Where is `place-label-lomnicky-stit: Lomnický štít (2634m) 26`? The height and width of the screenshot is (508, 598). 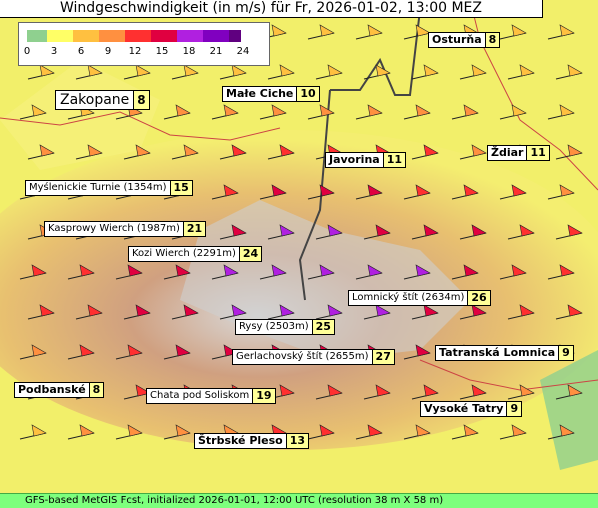
place-label-lomnicky-stit: Lomnický štít (2634m) 26 is located at coordinates (419, 298).